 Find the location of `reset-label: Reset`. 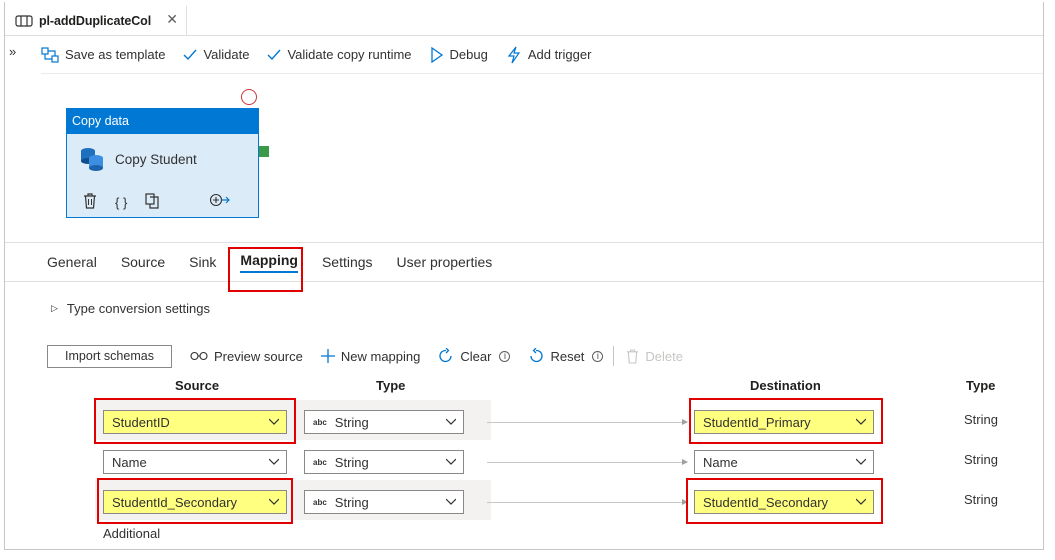

reset-label: Reset is located at coordinates (567, 356).